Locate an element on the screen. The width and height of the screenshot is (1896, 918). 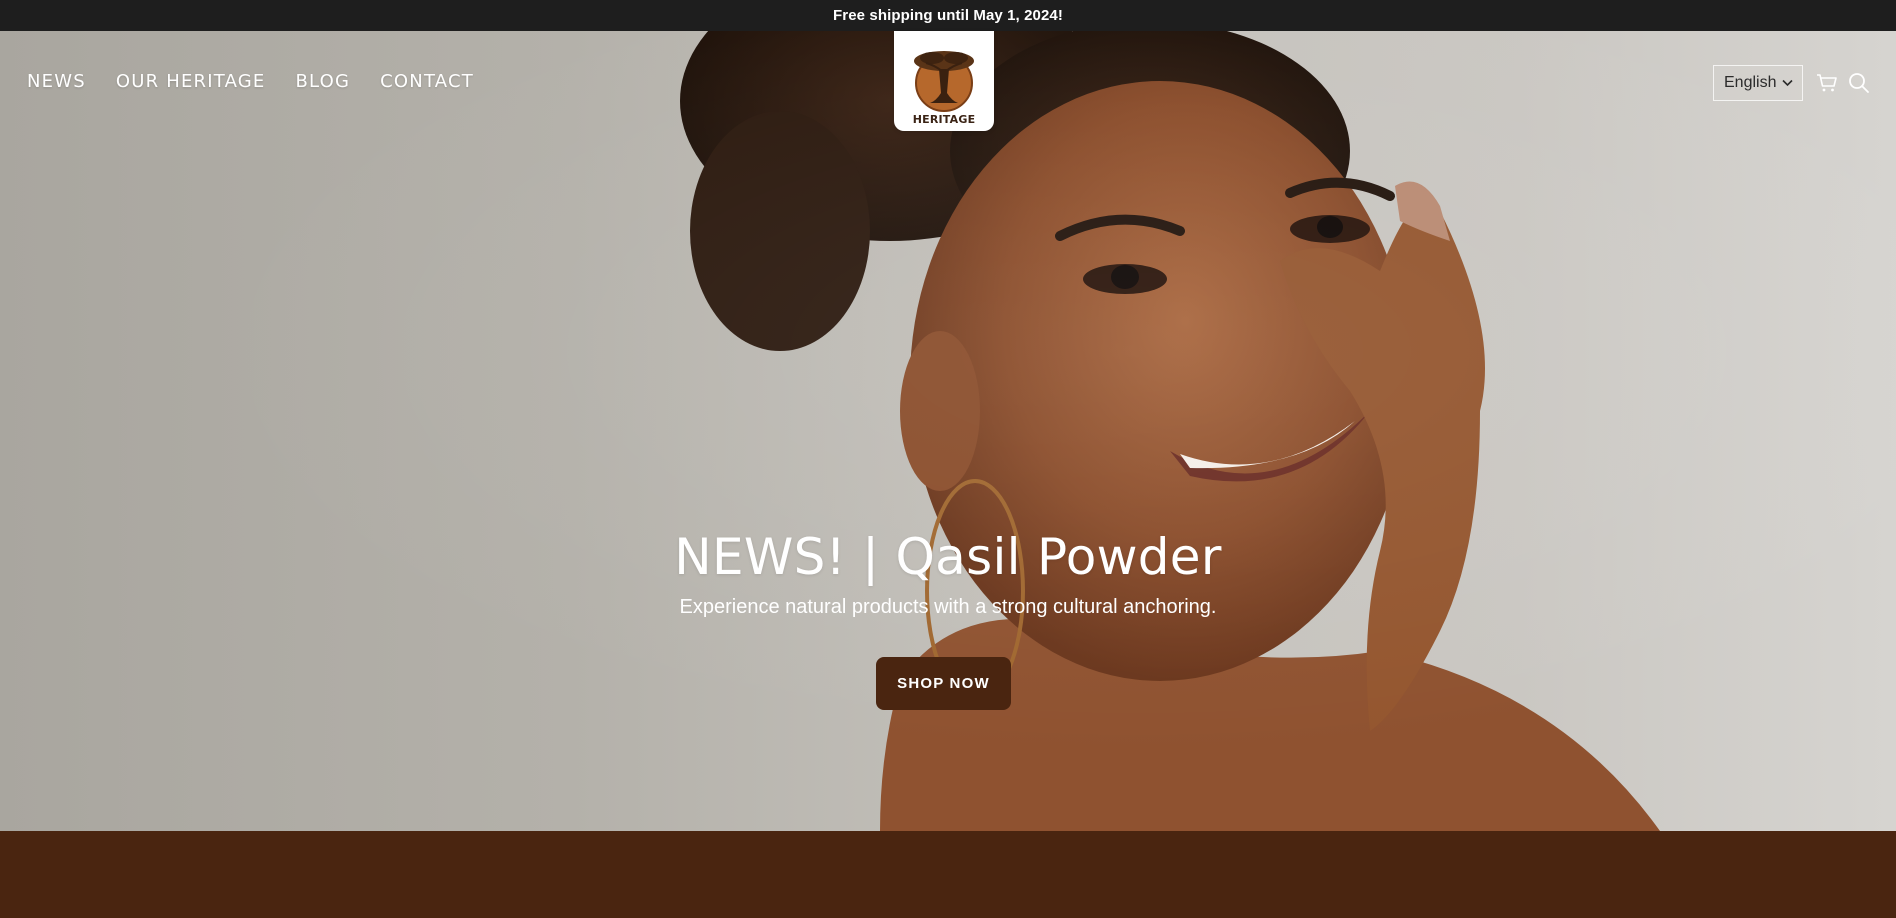
site-logo: HERITAGE is located at coordinates (944, 81).